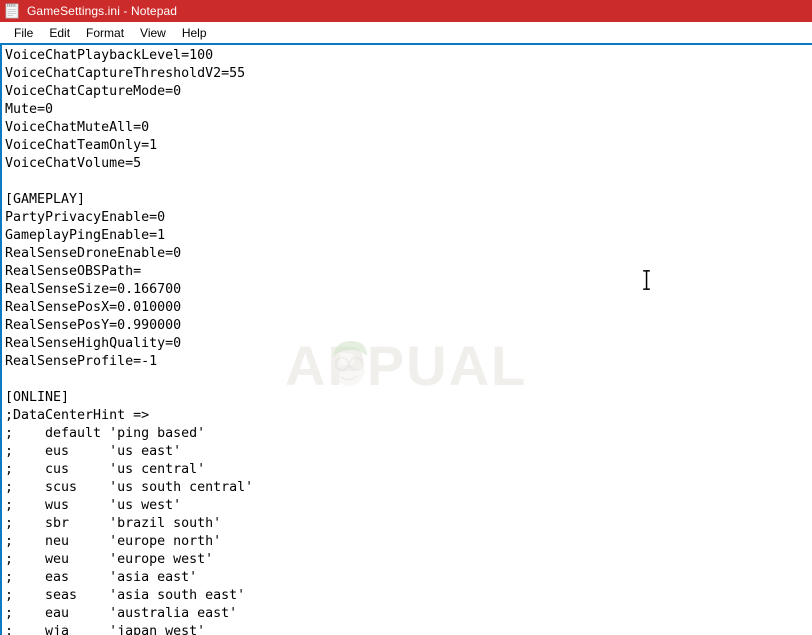 This screenshot has width=812, height=635. Describe the element at coordinates (102, 11) in the screenshot. I see `window-title: GameSettings.ini - Notepad` at that location.